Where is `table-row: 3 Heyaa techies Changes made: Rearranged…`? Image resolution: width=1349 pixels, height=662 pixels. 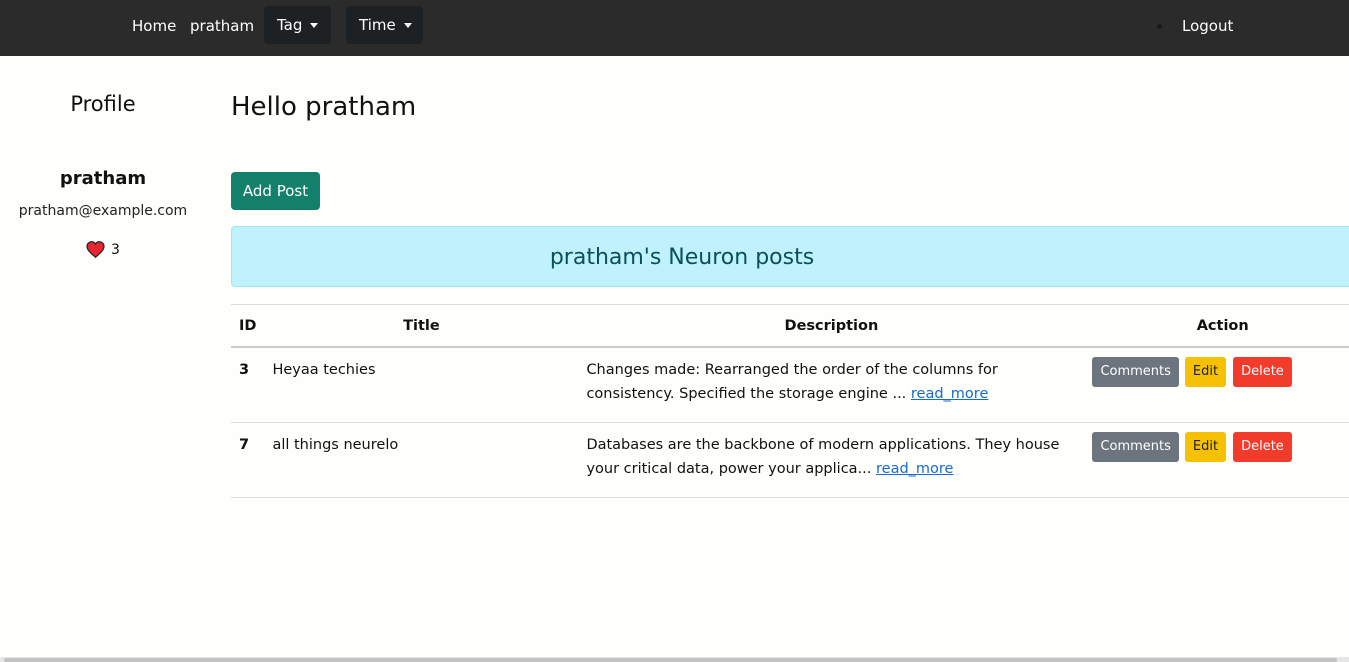
table-row: 3 Heyaa techies Changes made: Rearranged… is located at coordinates (790, 385).